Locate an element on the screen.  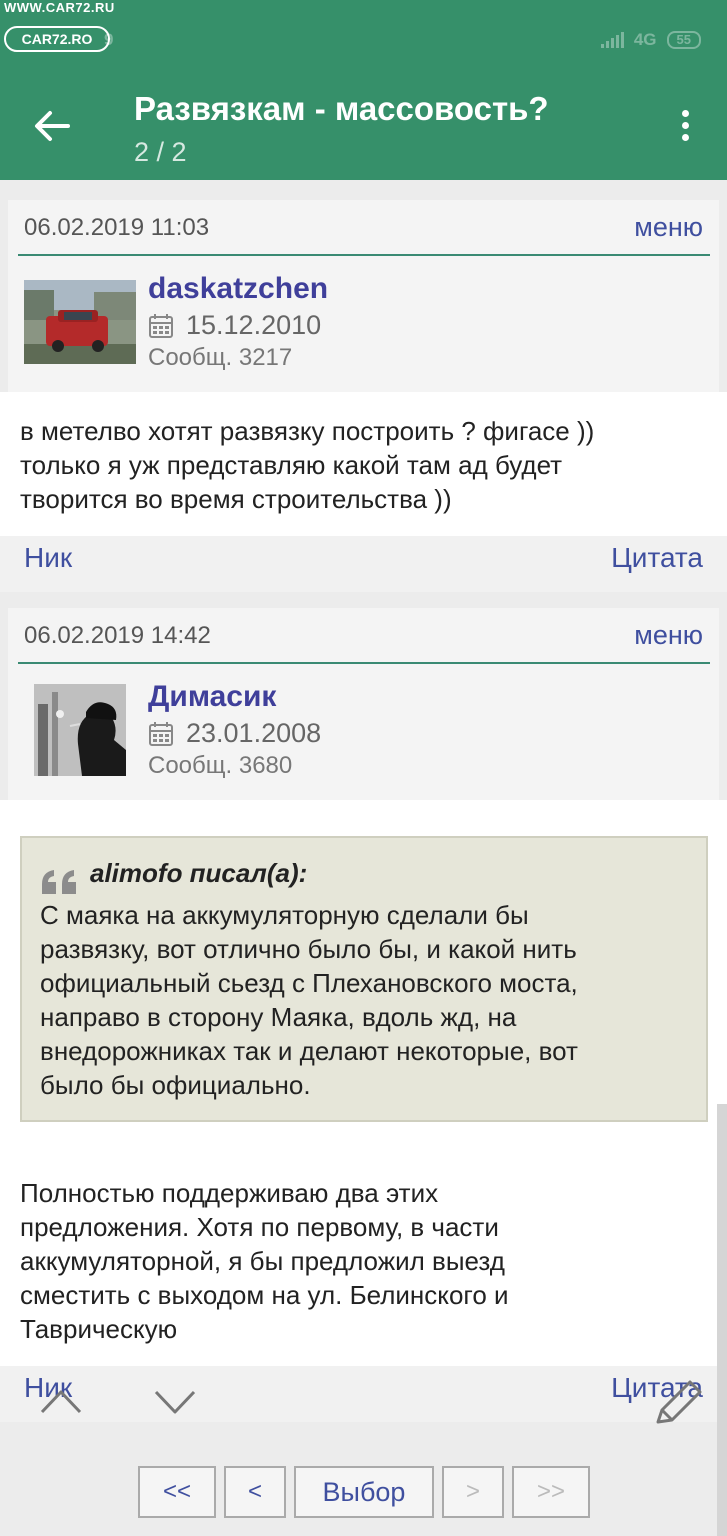
post-text-line: Полностью поддерживаю два этих is located at coordinates (229, 1193).